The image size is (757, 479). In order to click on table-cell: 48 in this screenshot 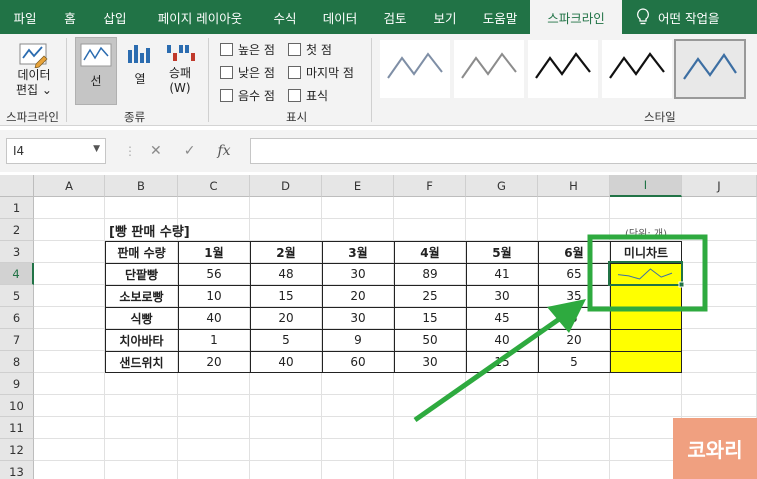, I will do `click(286, 274)`.